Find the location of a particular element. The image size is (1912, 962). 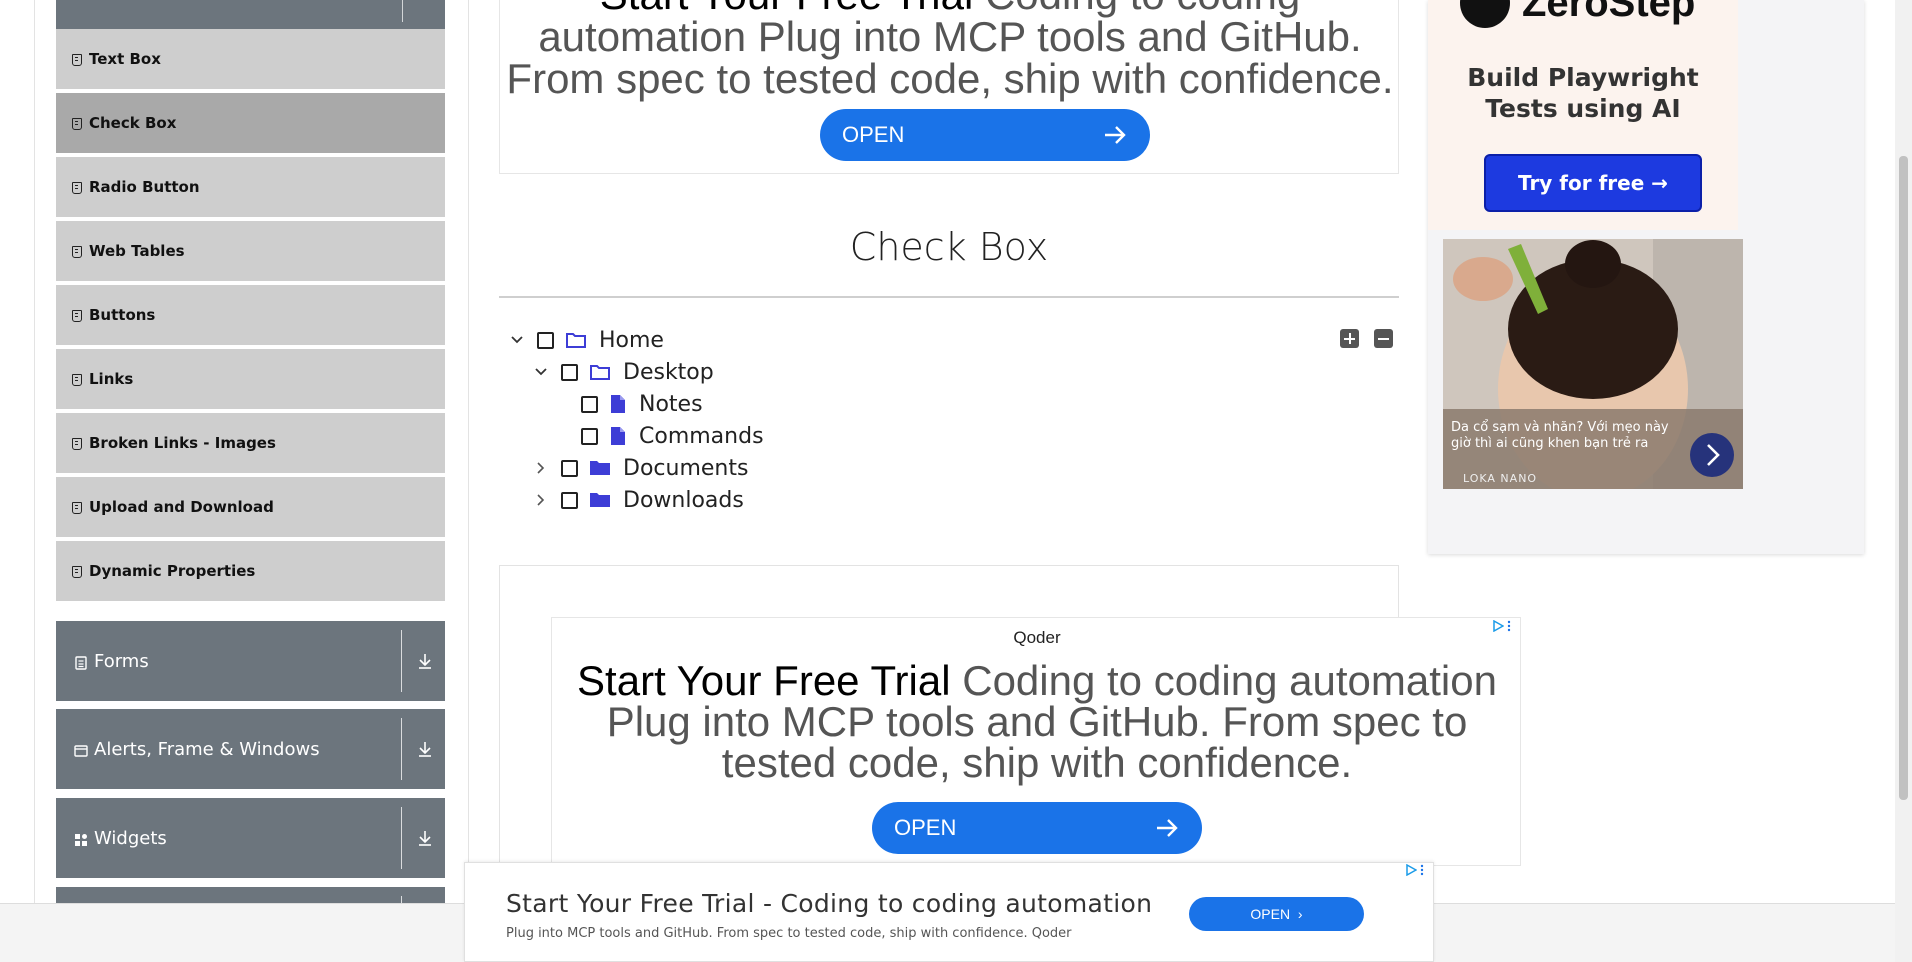

sidebar-item-web-tables: Web Tables is located at coordinates (250, 252).